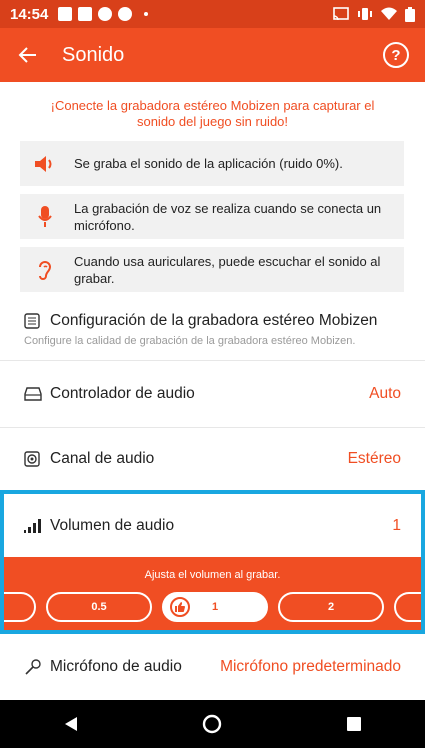 The image size is (425, 748). Describe the element at coordinates (102, 458) in the screenshot. I see `audio-channel-label: Canal de audio` at that location.